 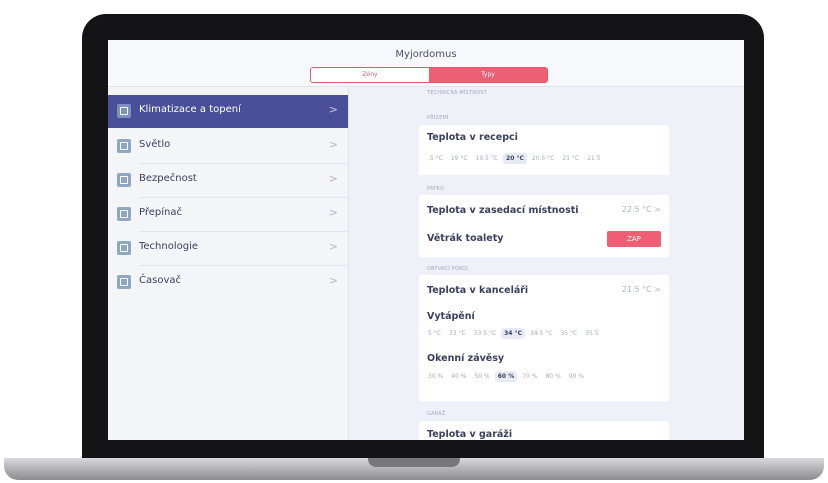 I want to click on sidebar-item-label: Časovač, so click(x=160, y=280).